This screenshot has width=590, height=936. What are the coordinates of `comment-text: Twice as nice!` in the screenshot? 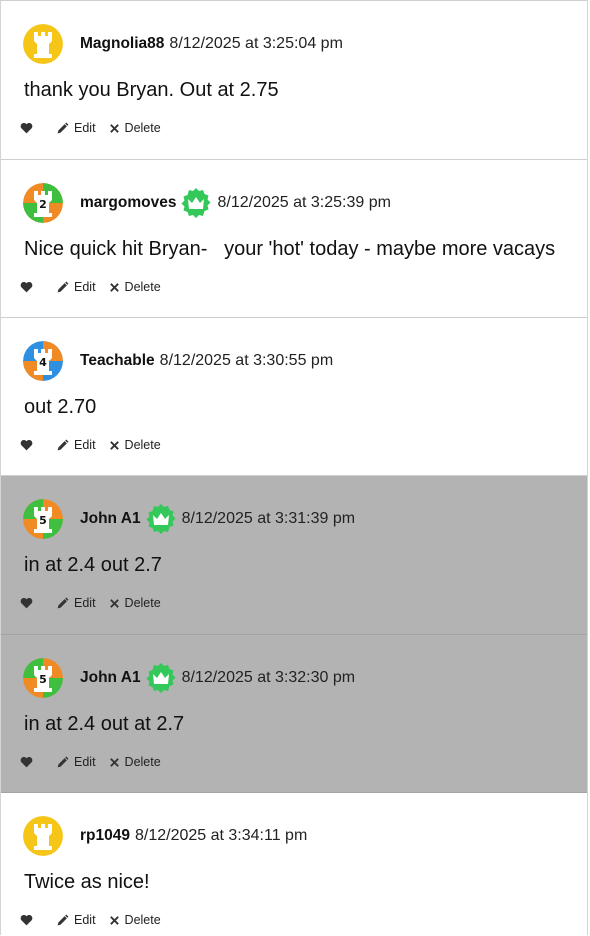 It's located at (87, 882).